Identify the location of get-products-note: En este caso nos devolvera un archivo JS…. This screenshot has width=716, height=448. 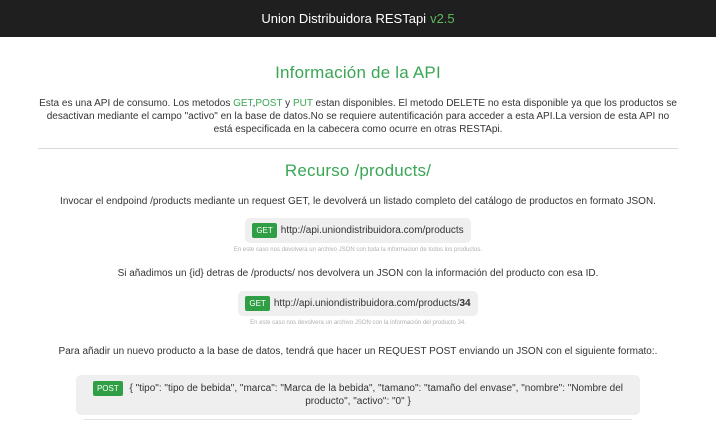
(358, 250).